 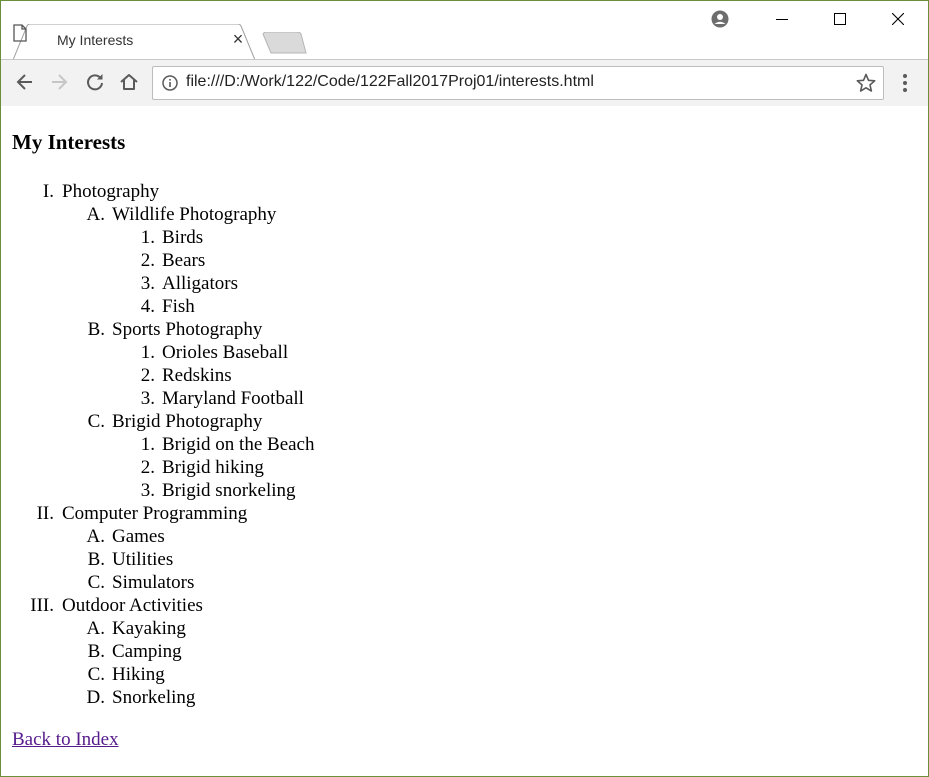 I want to click on outline-label: Redskins, so click(x=197, y=375).